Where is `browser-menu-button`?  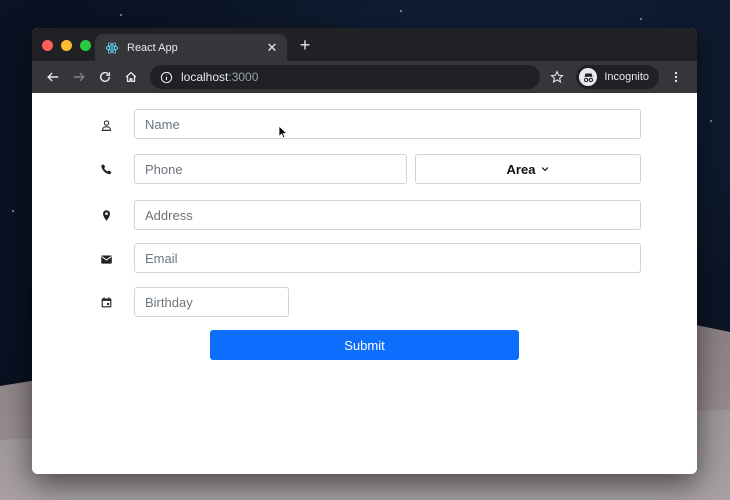 browser-menu-button is located at coordinates (676, 77).